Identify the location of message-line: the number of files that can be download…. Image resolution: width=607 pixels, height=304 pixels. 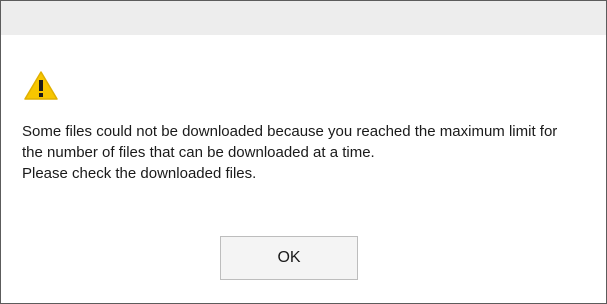
(198, 152).